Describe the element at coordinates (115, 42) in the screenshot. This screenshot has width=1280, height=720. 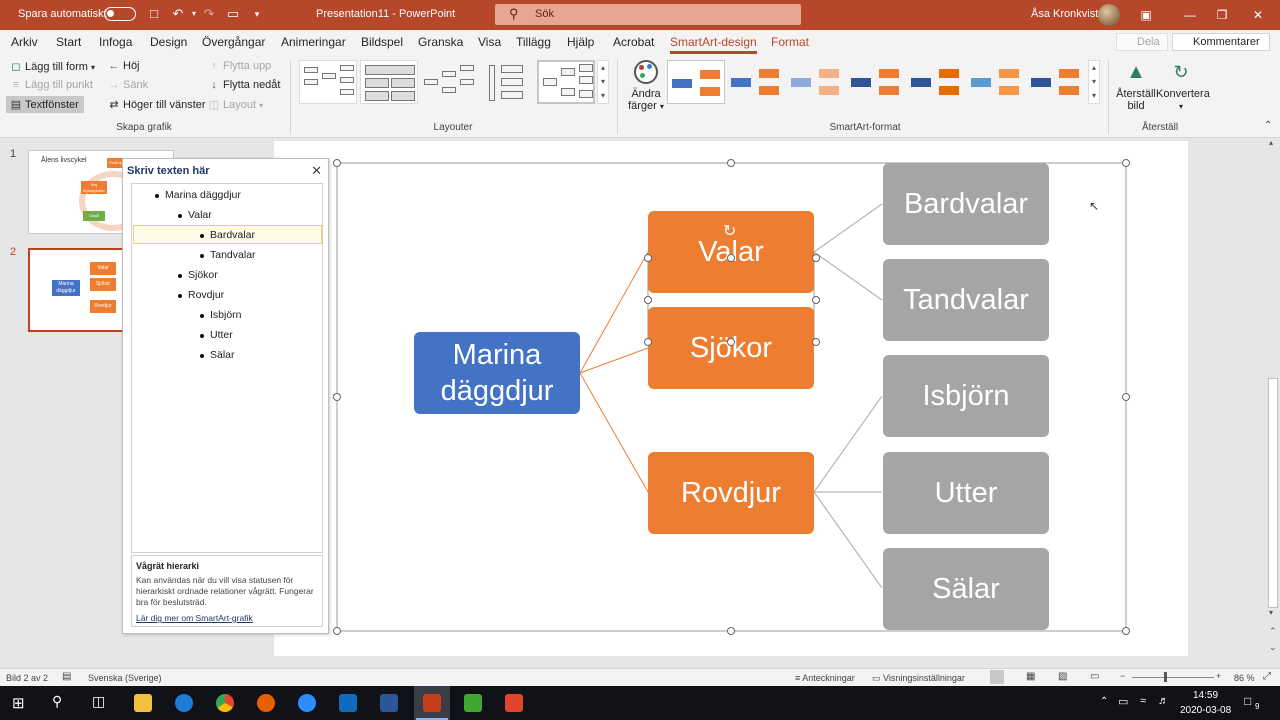
I see `tab-infoga: Infoga` at that location.